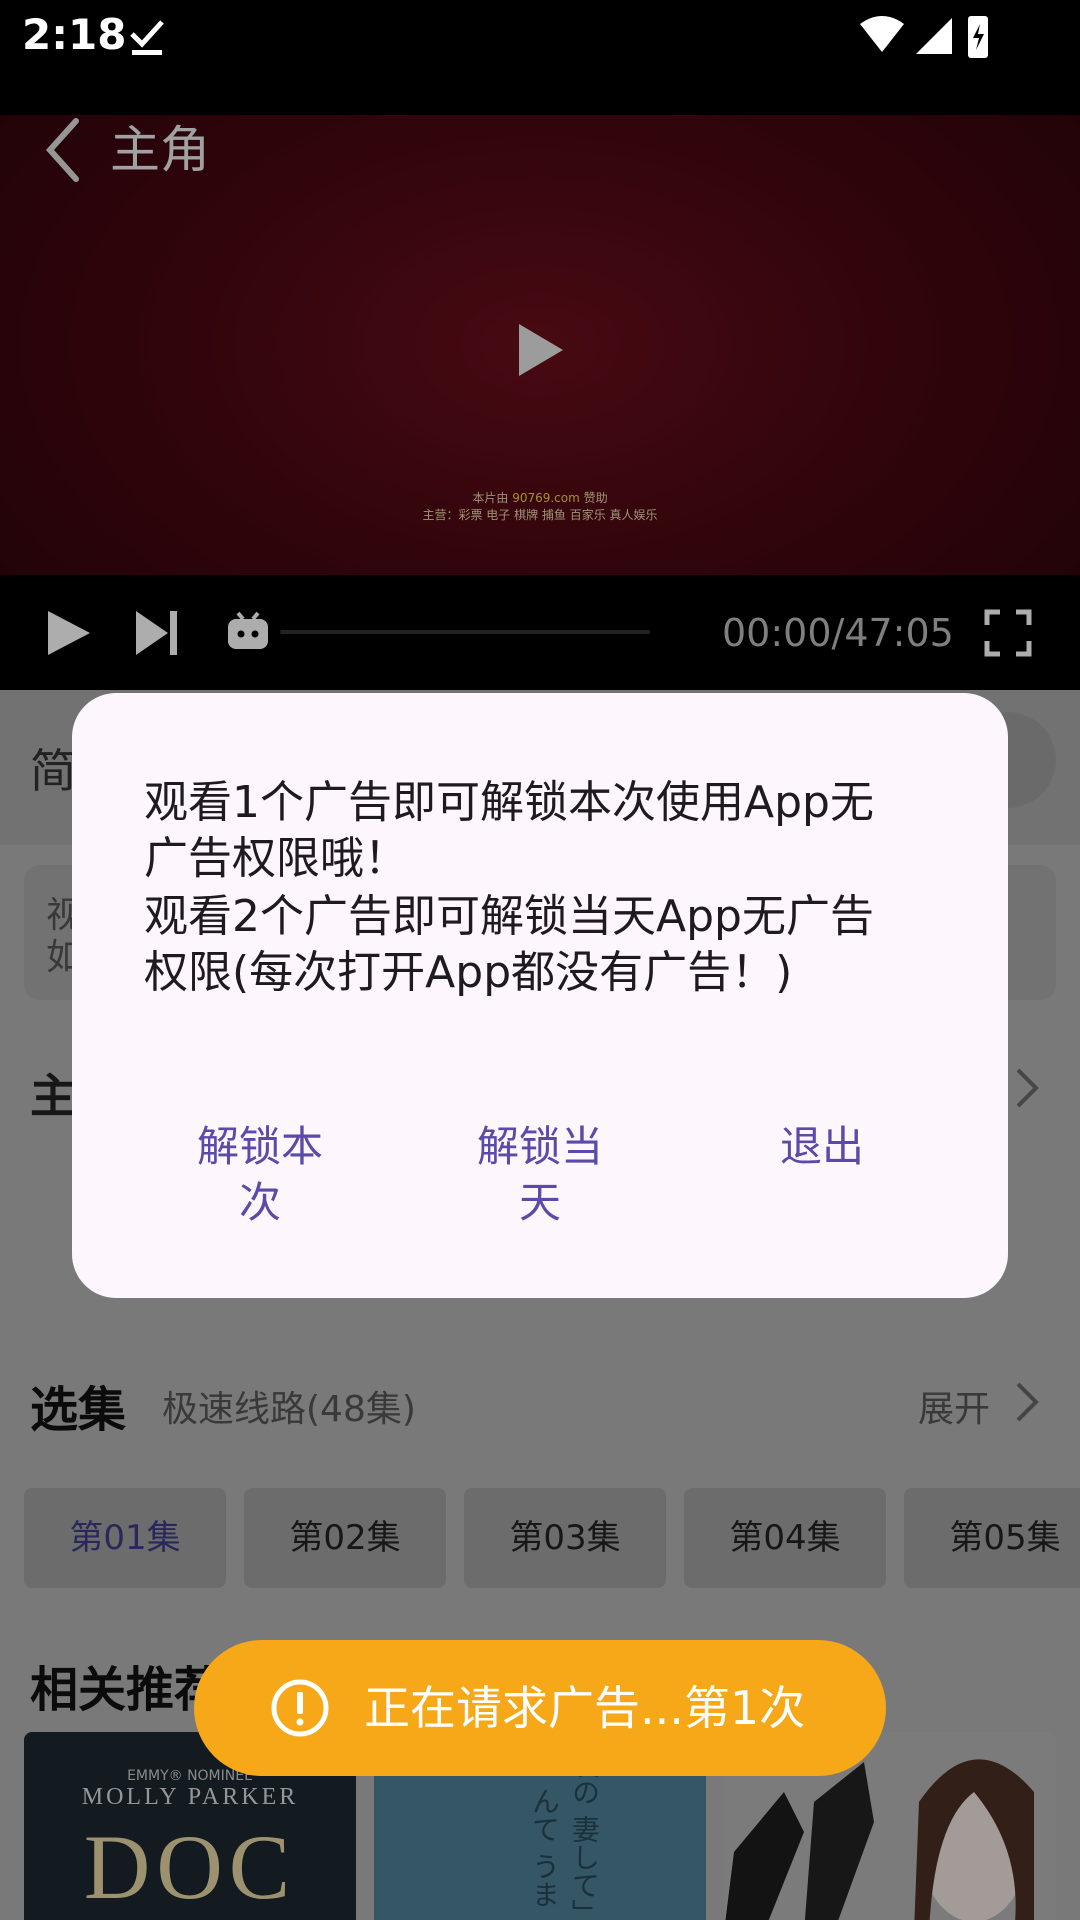  I want to click on button-label: 天, so click(539, 1202).